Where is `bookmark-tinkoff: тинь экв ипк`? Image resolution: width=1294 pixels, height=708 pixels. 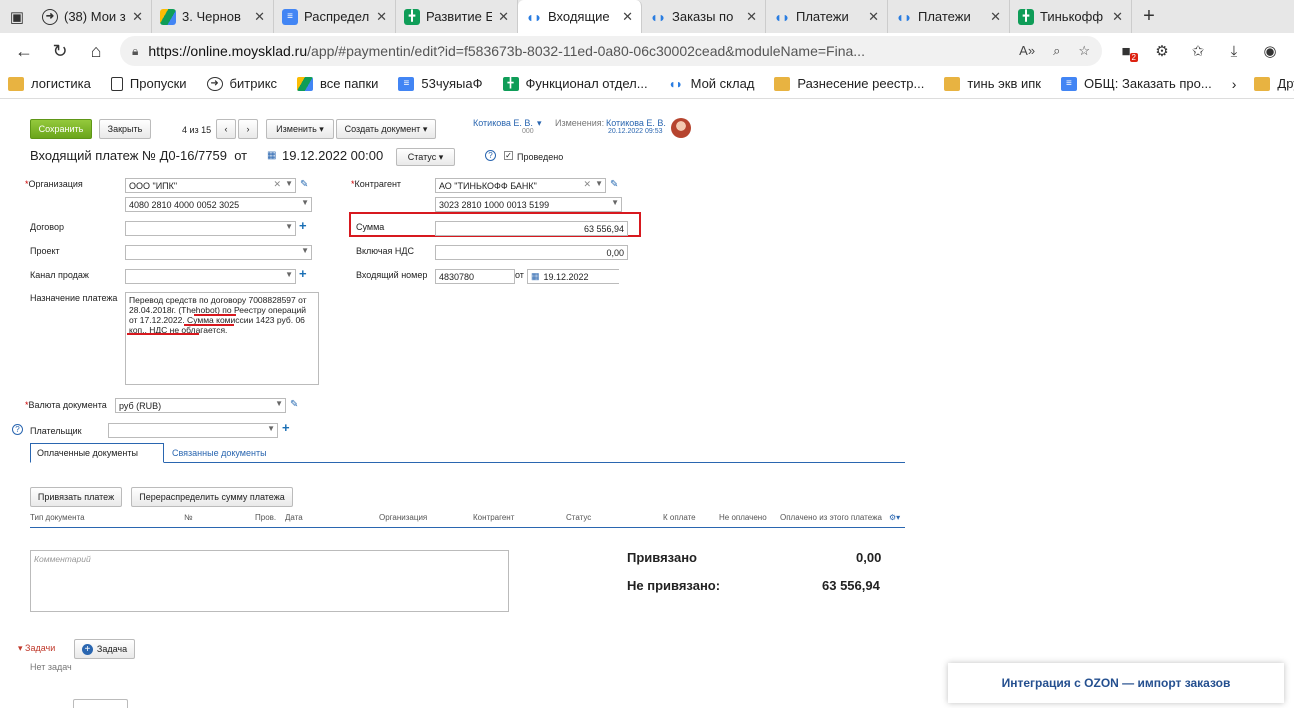
bookmark-tinkoff: тинь экв ипк is located at coordinates (992, 83).